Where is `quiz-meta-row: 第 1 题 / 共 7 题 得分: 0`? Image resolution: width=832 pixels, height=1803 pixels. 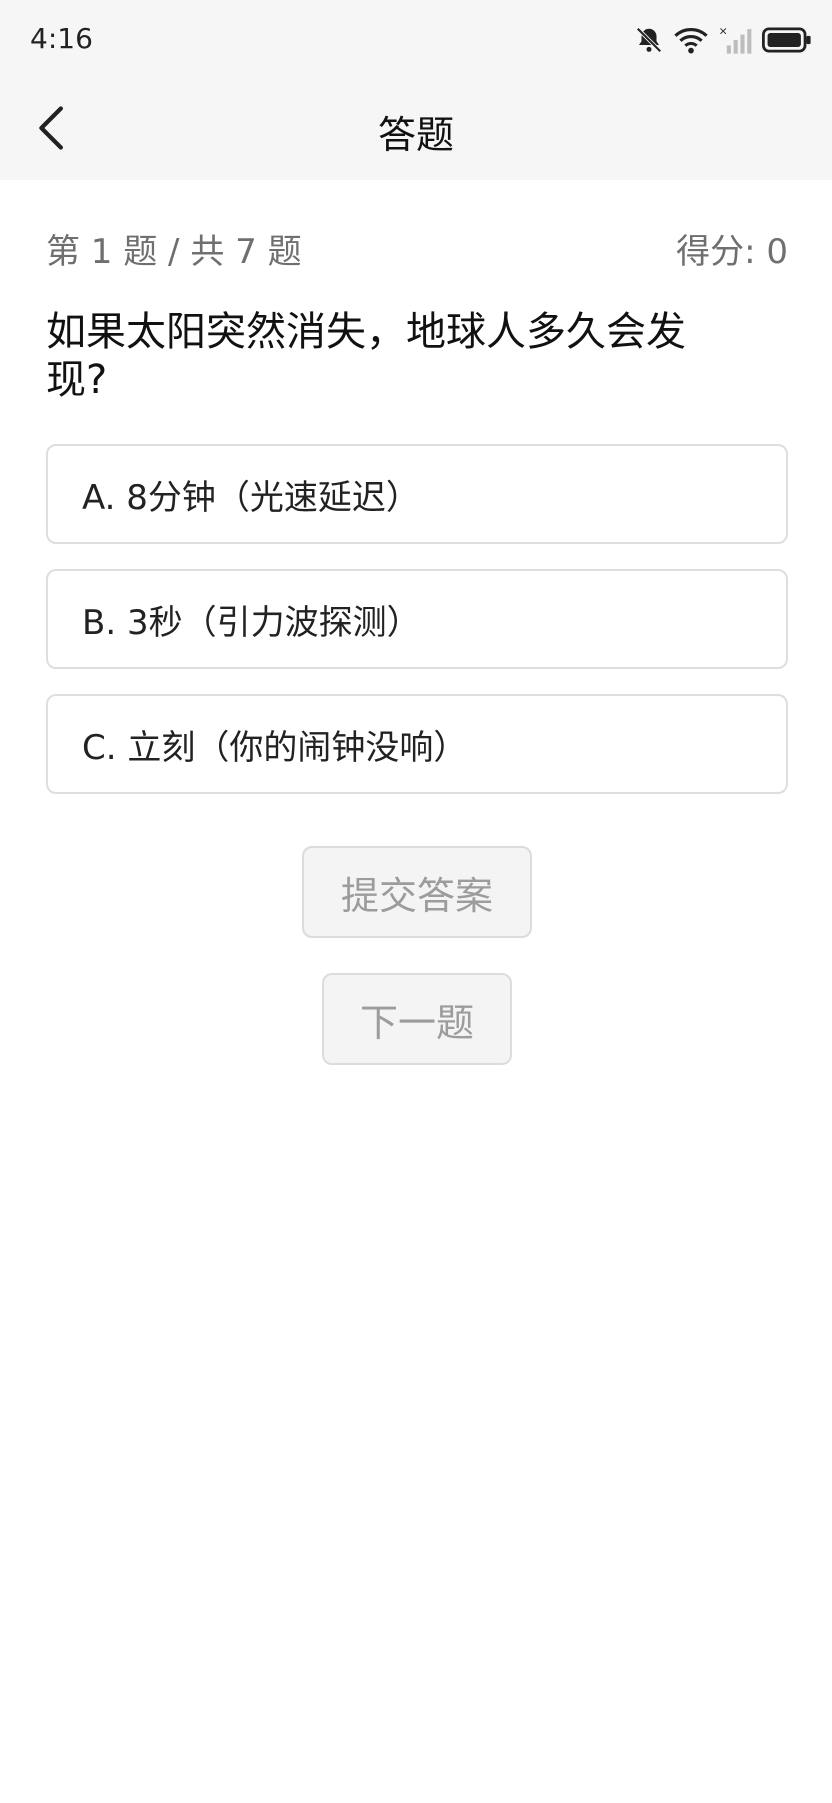
quiz-meta-row: 第 1 题 / 共 7 题 得分: 0 is located at coordinates (417, 249).